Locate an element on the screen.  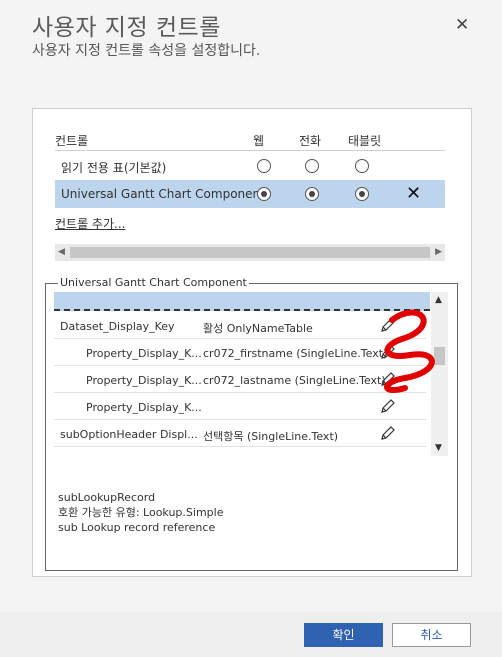
header-phone: 전화 is located at coordinates (310, 141).